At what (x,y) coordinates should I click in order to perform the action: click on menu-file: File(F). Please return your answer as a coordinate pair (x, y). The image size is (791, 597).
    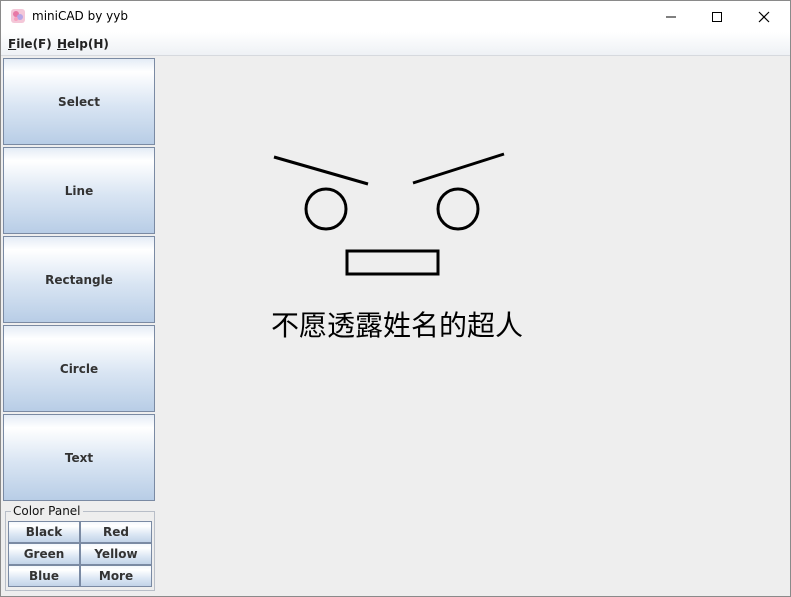
    Looking at the image, I should click on (30, 44).